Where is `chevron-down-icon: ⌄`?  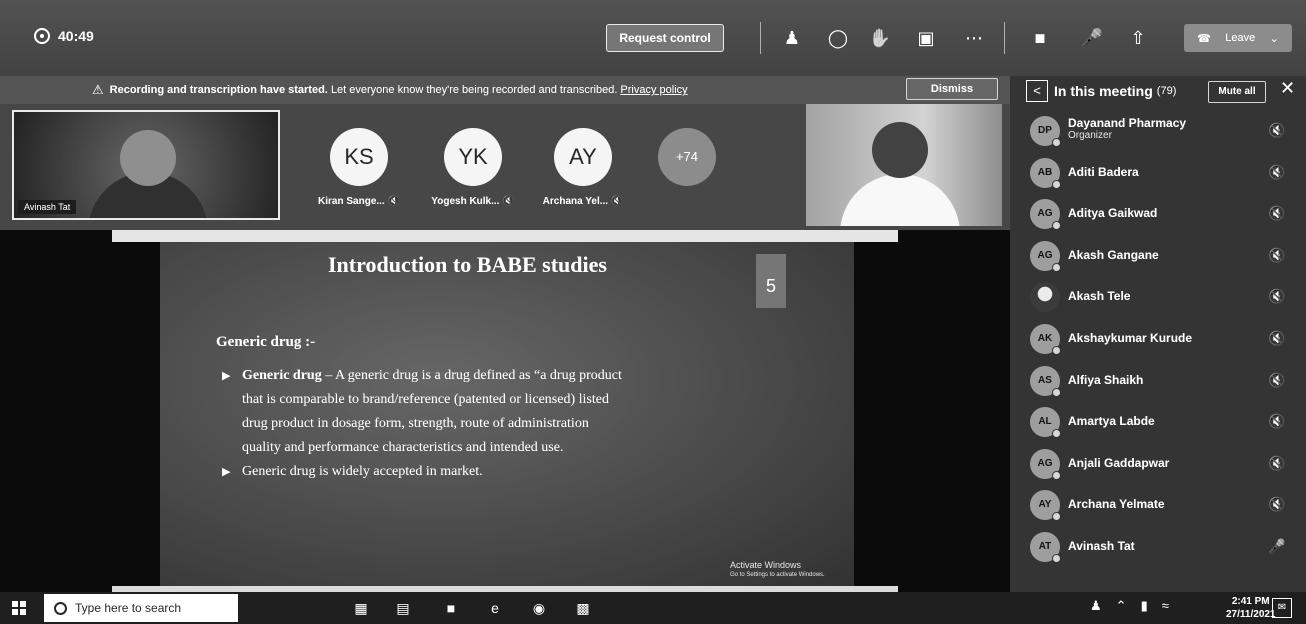
chevron-down-icon: ⌄ is located at coordinates (1274, 38).